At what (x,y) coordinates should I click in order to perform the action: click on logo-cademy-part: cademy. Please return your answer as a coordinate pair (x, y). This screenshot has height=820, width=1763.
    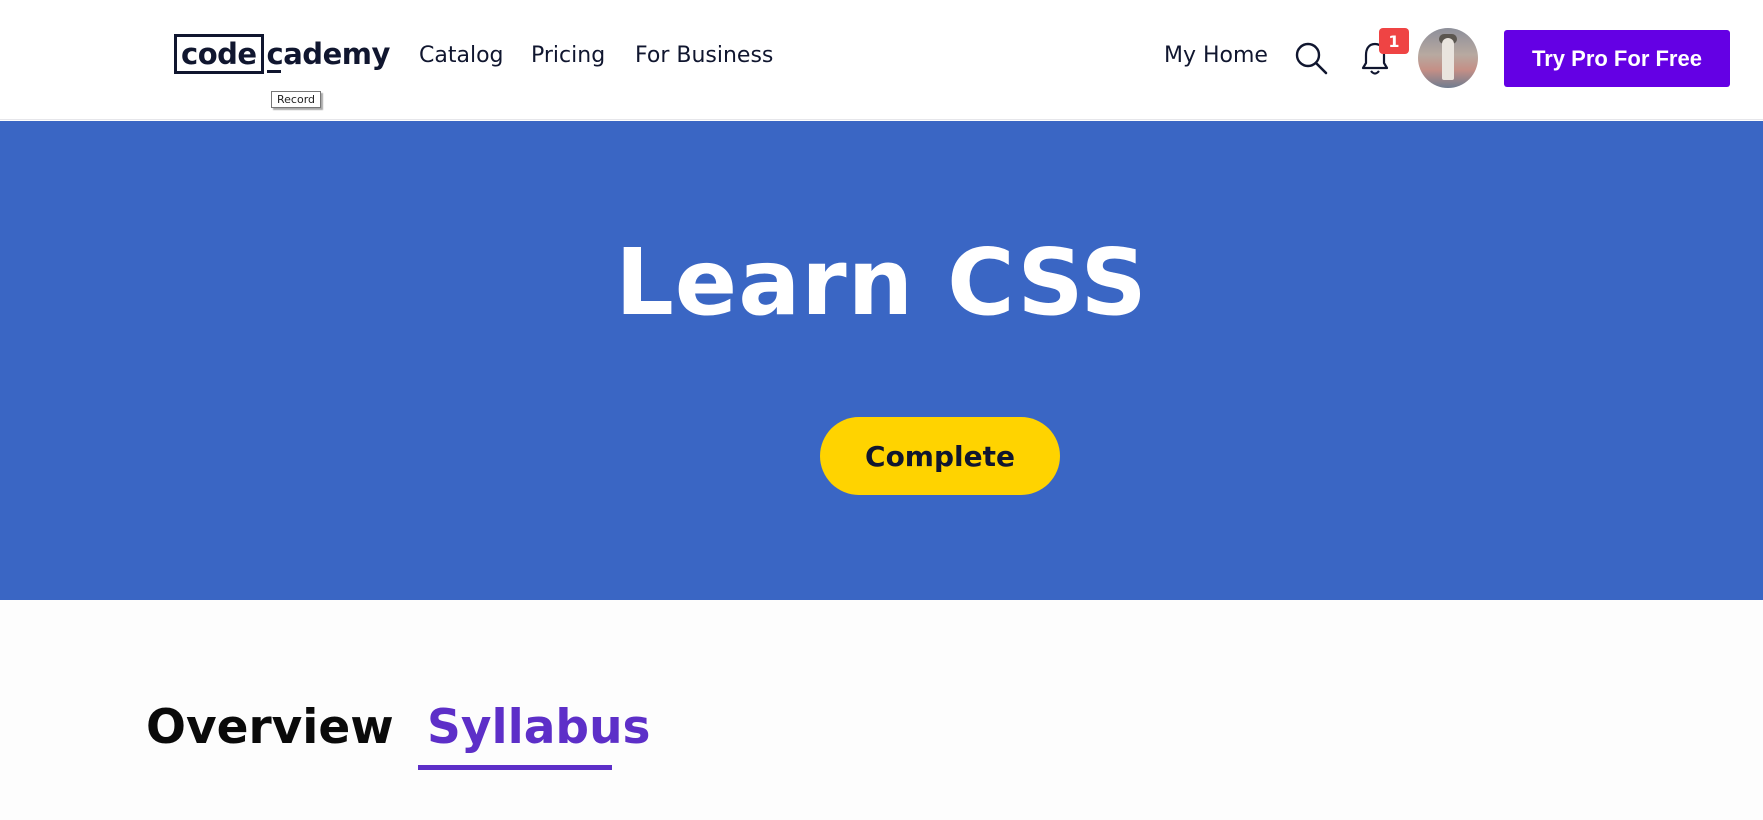
    Looking at the image, I should click on (327, 55).